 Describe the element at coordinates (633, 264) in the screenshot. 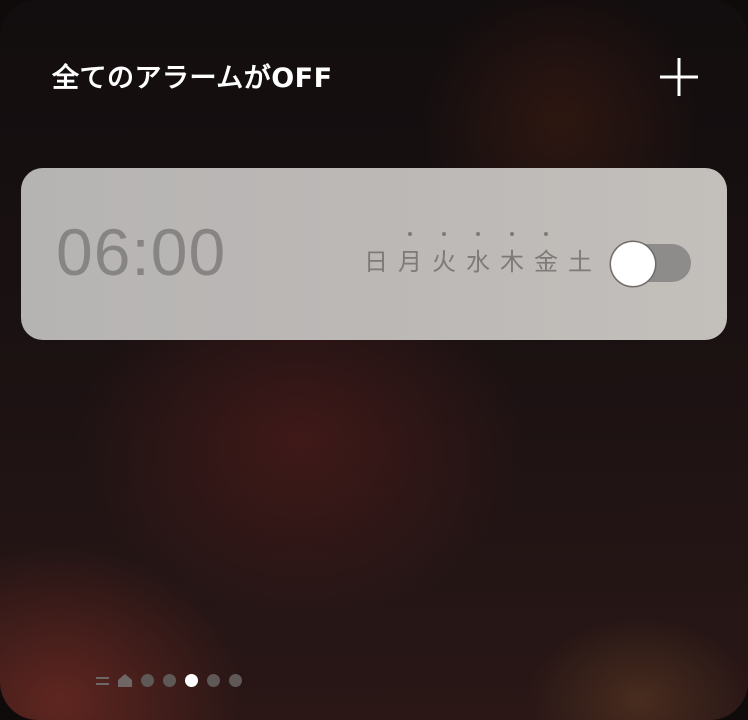

I see `toggle-knob` at that location.